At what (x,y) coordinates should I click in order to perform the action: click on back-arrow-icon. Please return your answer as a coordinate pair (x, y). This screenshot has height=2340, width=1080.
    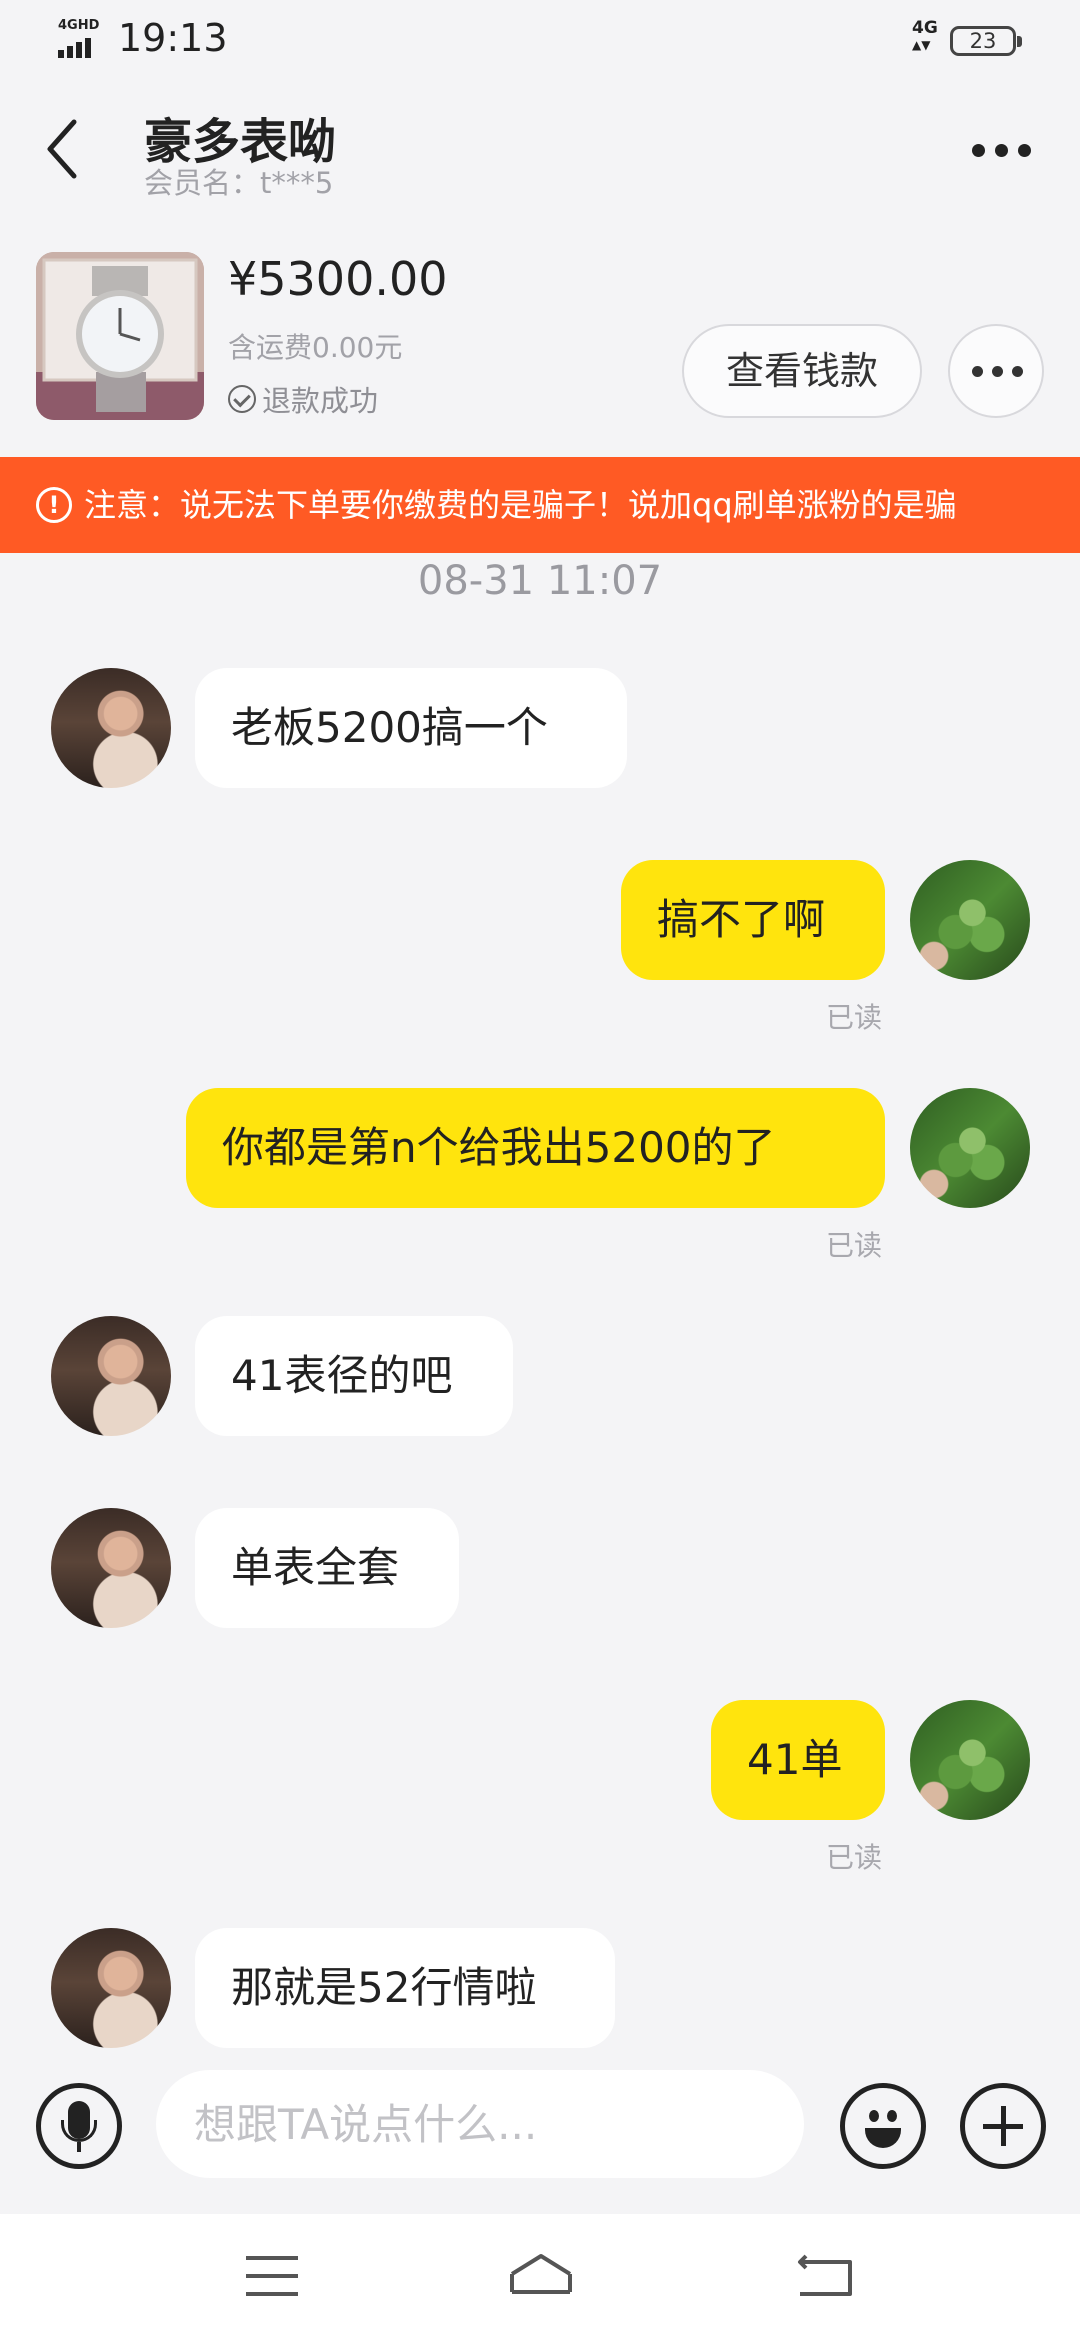
    Looking at the image, I should click on (825, 2275).